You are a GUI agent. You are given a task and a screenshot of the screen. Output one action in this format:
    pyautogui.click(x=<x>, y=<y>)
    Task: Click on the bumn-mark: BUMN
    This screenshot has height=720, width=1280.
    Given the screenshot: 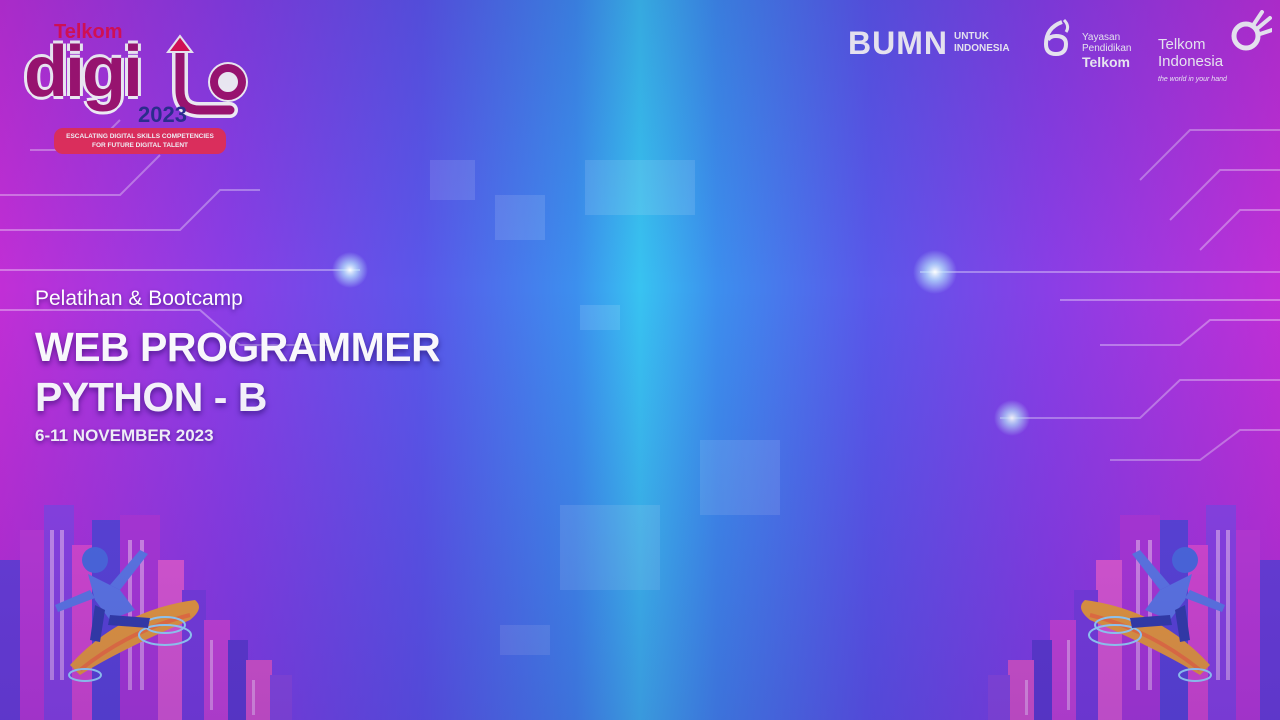 What is the action you would take?
    pyautogui.click(x=898, y=43)
    